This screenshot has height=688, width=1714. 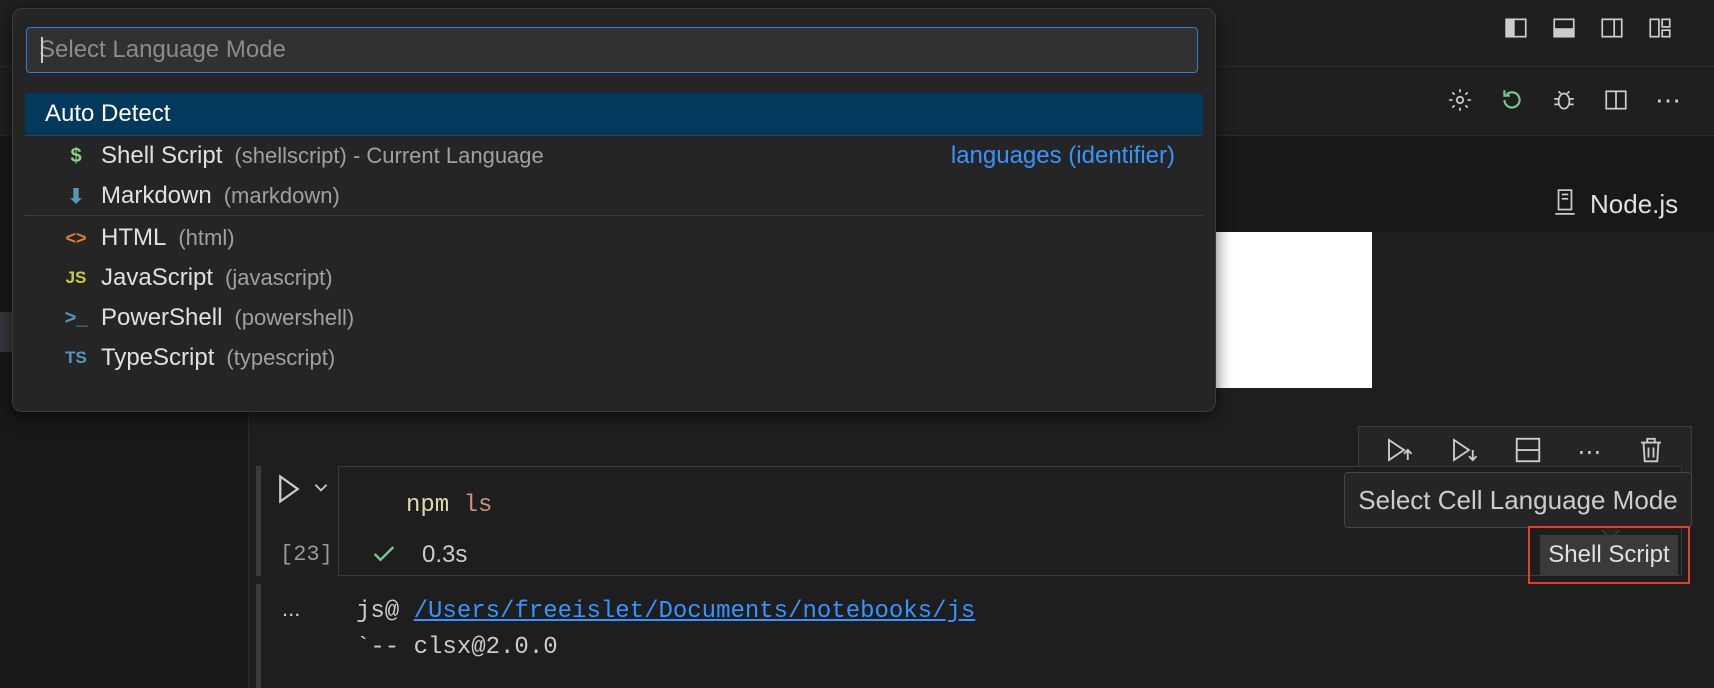 I want to click on html-icon: <>, so click(x=76, y=237).